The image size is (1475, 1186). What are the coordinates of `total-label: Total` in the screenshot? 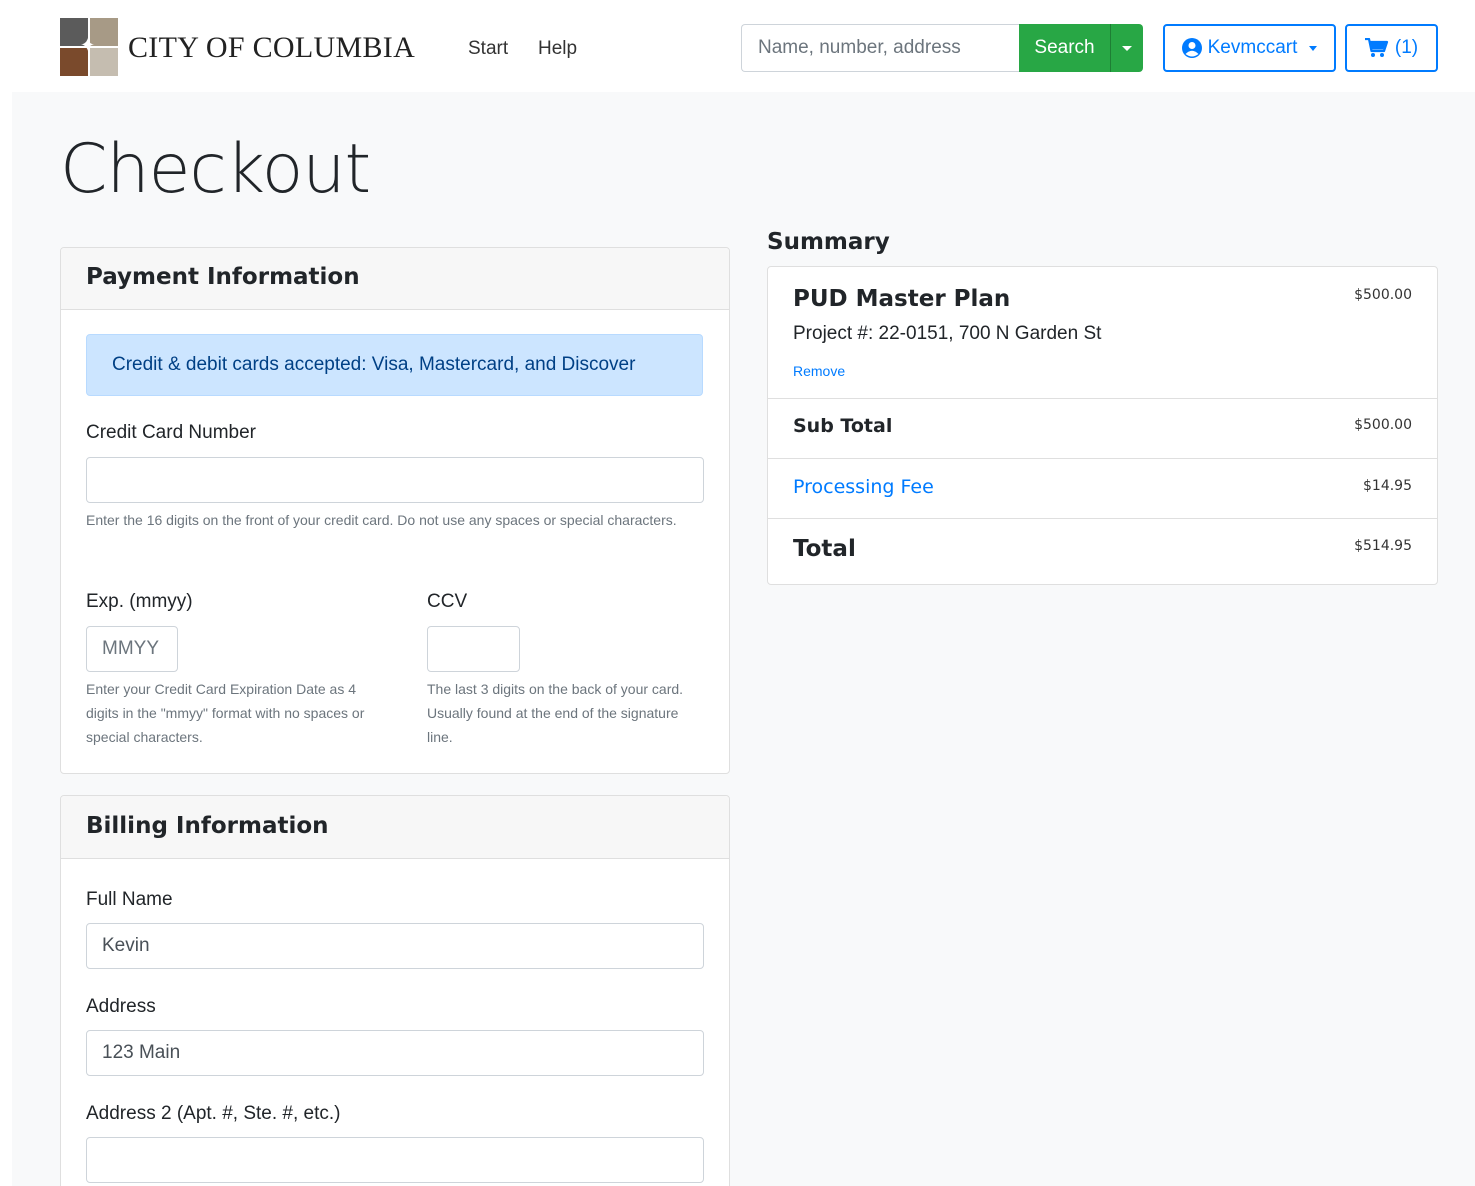 It's located at (824, 549).